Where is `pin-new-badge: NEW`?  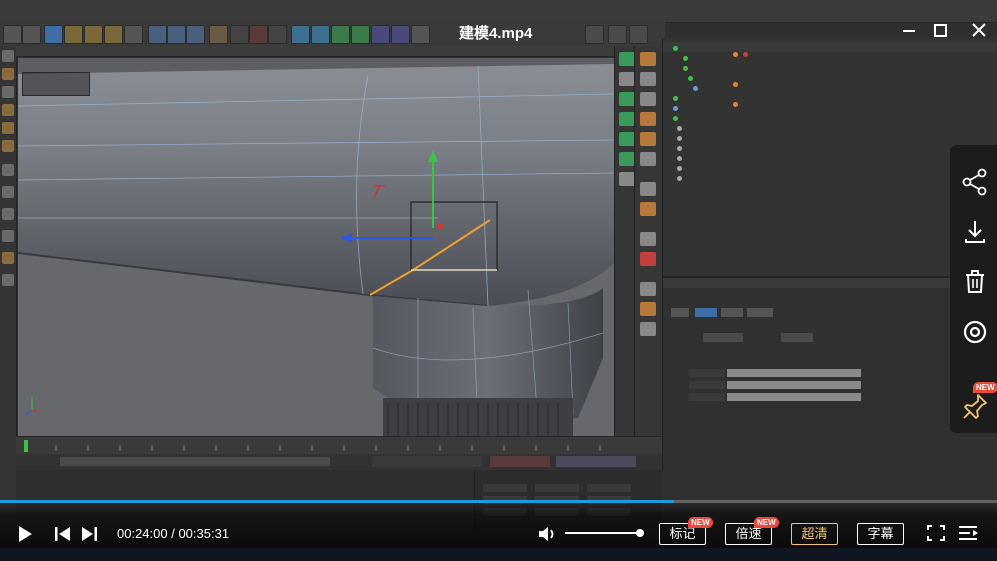 pin-new-badge: NEW is located at coordinates (985, 387).